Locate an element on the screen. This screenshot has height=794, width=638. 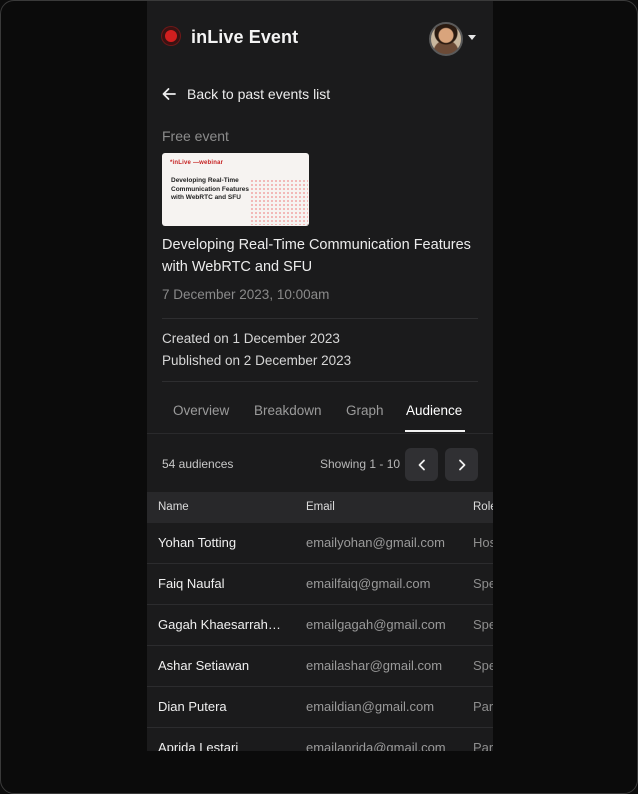
audience-name: Gagah Khaesarrahman is located at coordinates (224, 624).